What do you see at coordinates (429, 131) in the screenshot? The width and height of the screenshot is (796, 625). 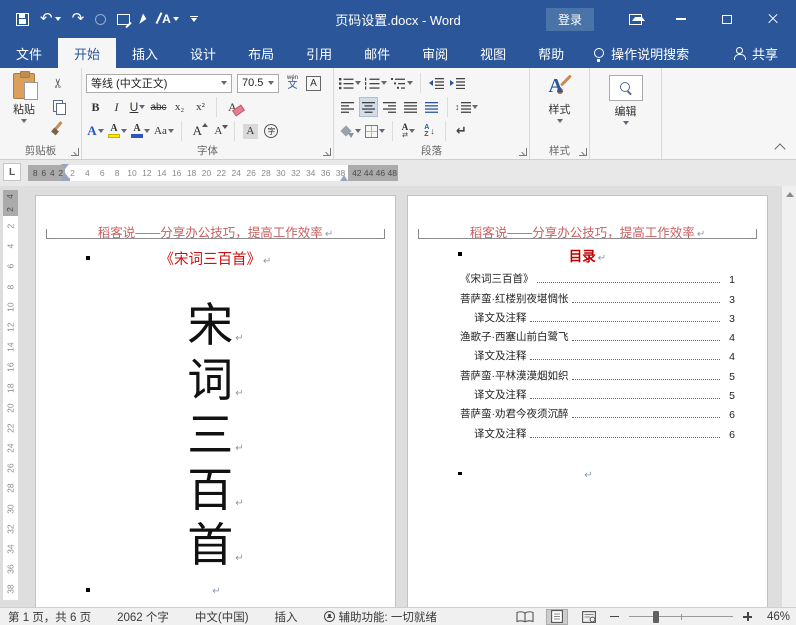 I see `sort-button: A Z ↓` at bounding box center [429, 131].